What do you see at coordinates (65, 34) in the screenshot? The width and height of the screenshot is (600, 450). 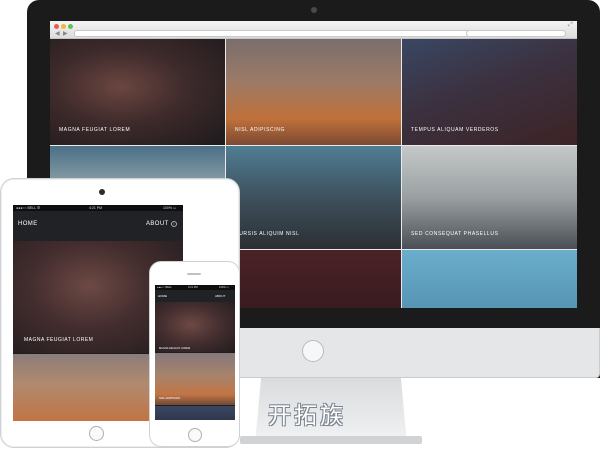 I see `forward-arrow-icon: ▶` at bounding box center [65, 34].